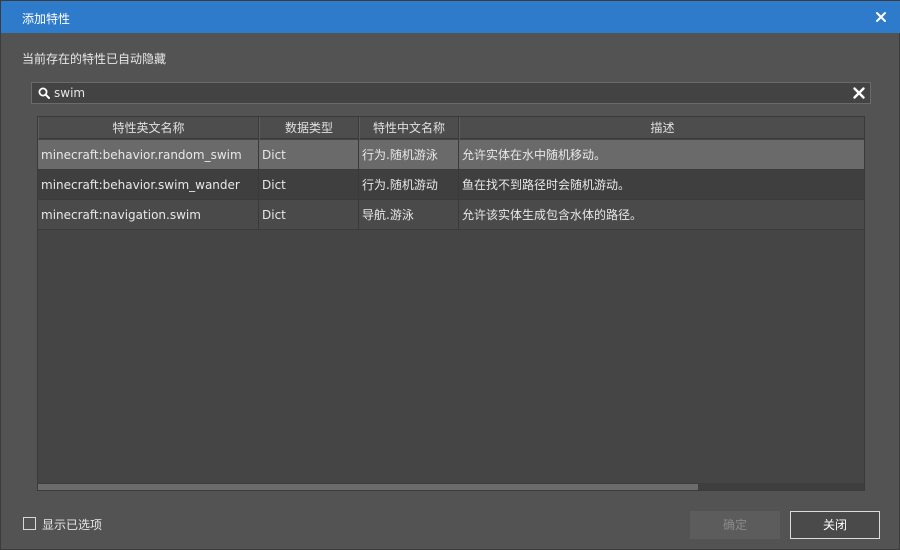 The width and height of the screenshot is (900, 550). Describe the element at coordinates (881, 17) in the screenshot. I see `close-icon` at that location.